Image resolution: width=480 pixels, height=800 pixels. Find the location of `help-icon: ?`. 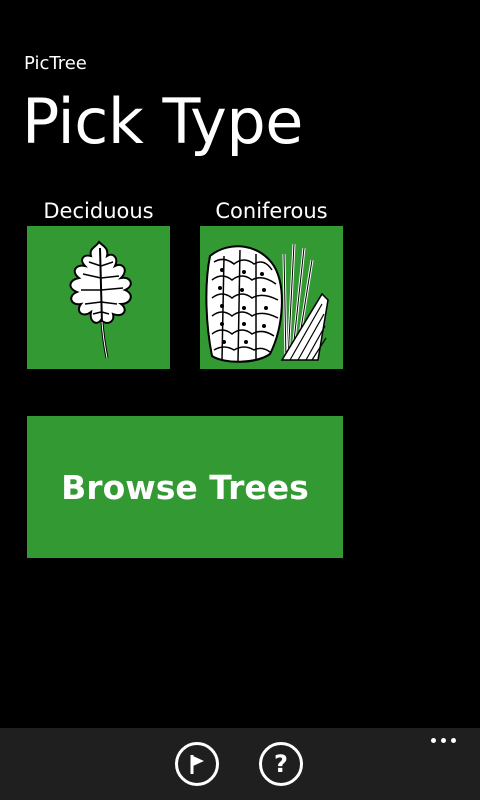

help-icon: ? is located at coordinates (281, 764).